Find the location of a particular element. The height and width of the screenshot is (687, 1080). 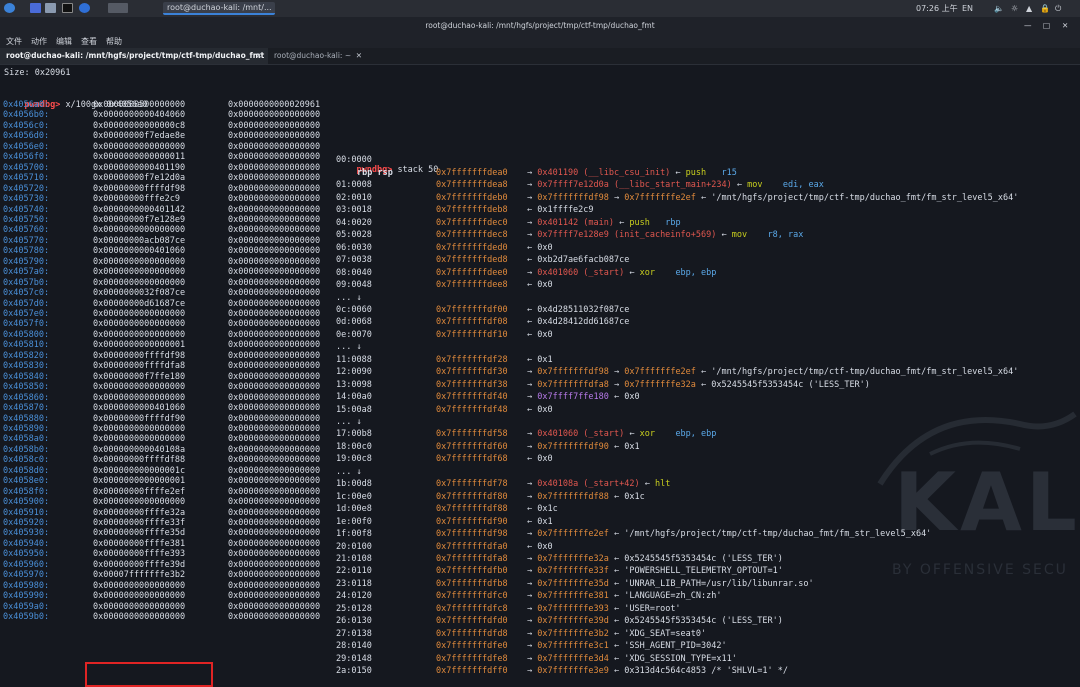

desktop-icon is located at coordinates (35, 8).